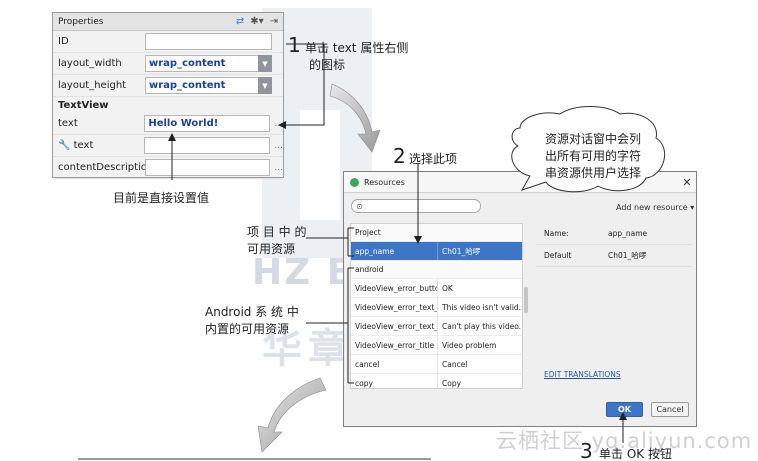 Image resolution: width=758 pixels, height=461 pixels. Describe the element at coordinates (399, 156) in the screenshot. I see `step2-number: 2` at that location.